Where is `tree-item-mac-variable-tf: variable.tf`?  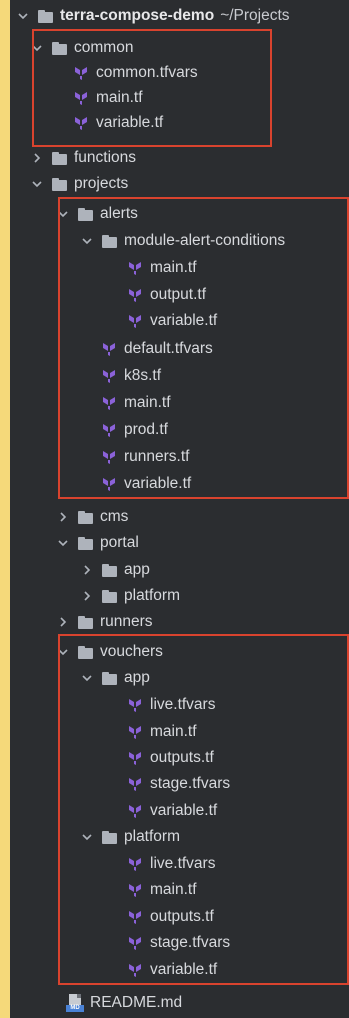 tree-item-mac-variable-tf: variable.tf is located at coordinates (179, 321).